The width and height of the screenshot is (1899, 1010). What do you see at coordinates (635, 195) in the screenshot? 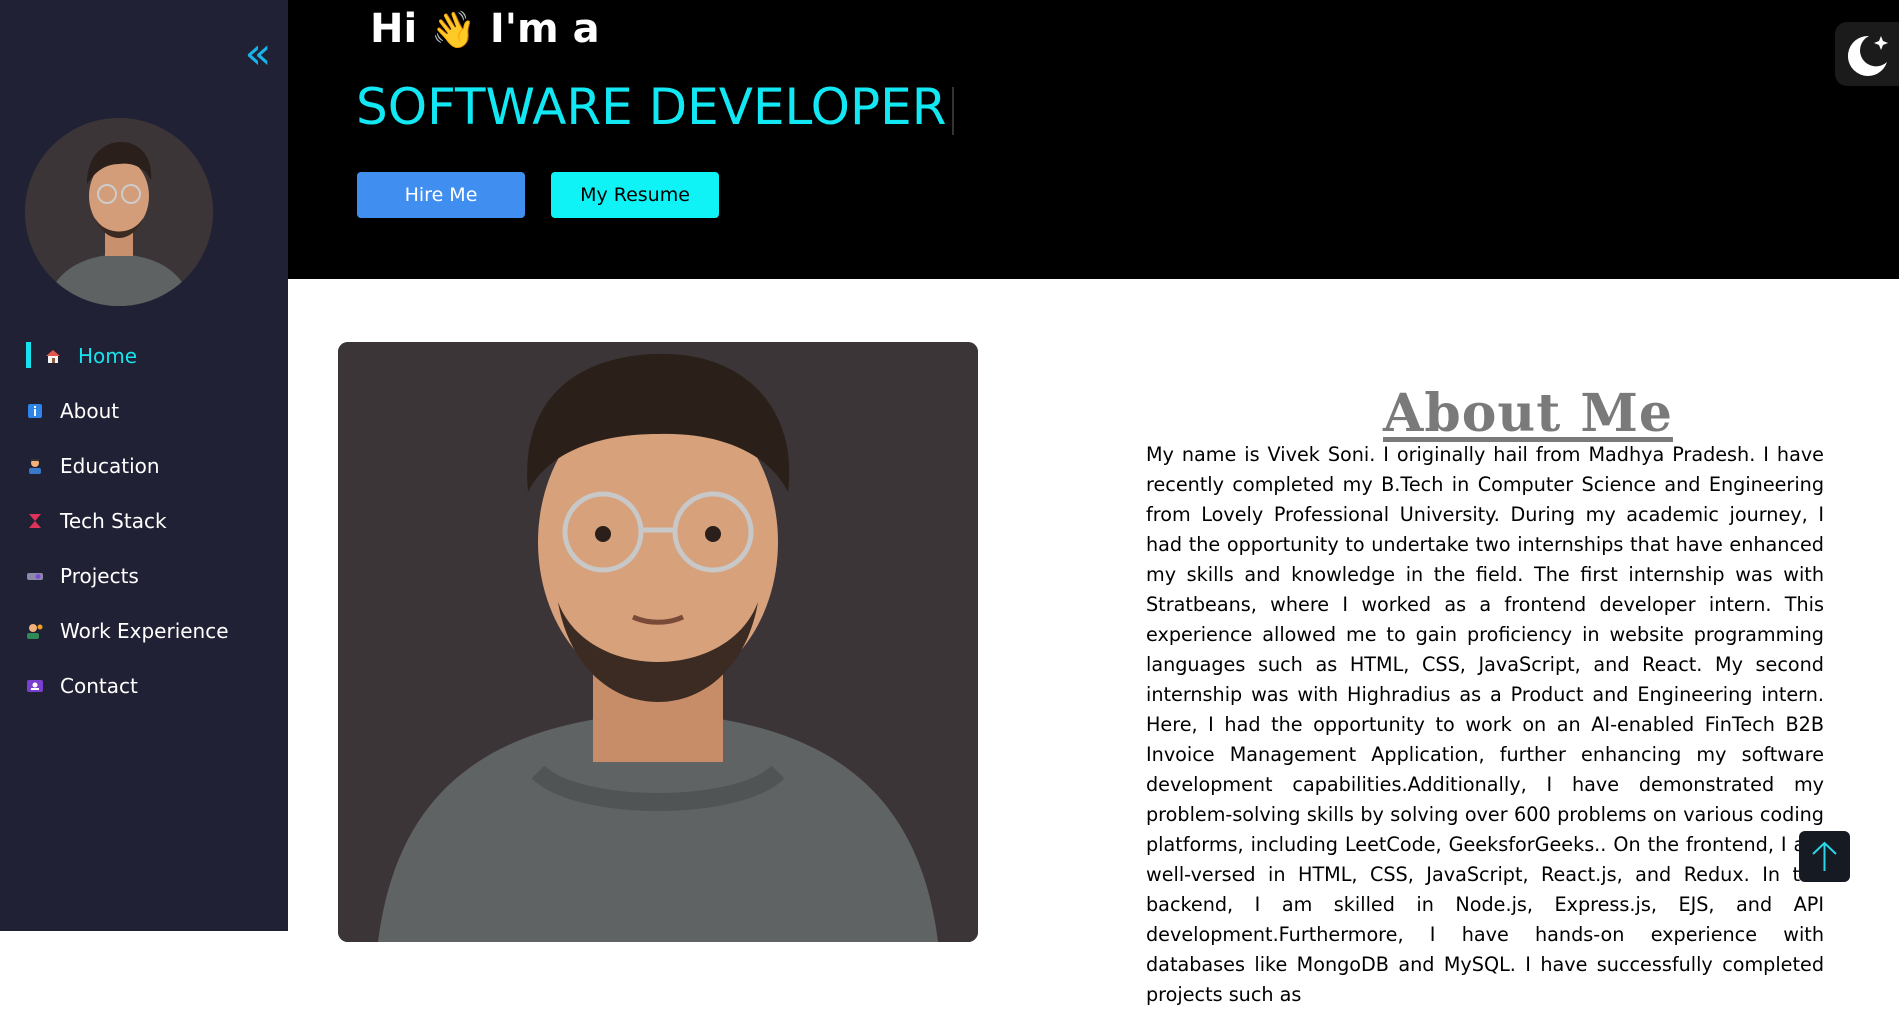
I see `my-resume-button: My Resume` at bounding box center [635, 195].